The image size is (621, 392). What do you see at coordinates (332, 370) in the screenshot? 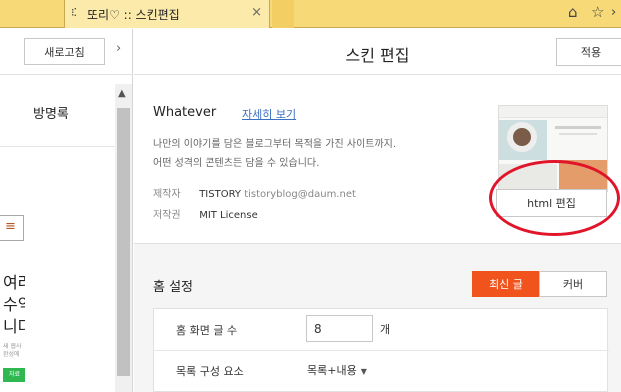
I see `list-component-value: 목록+내용` at bounding box center [332, 370].